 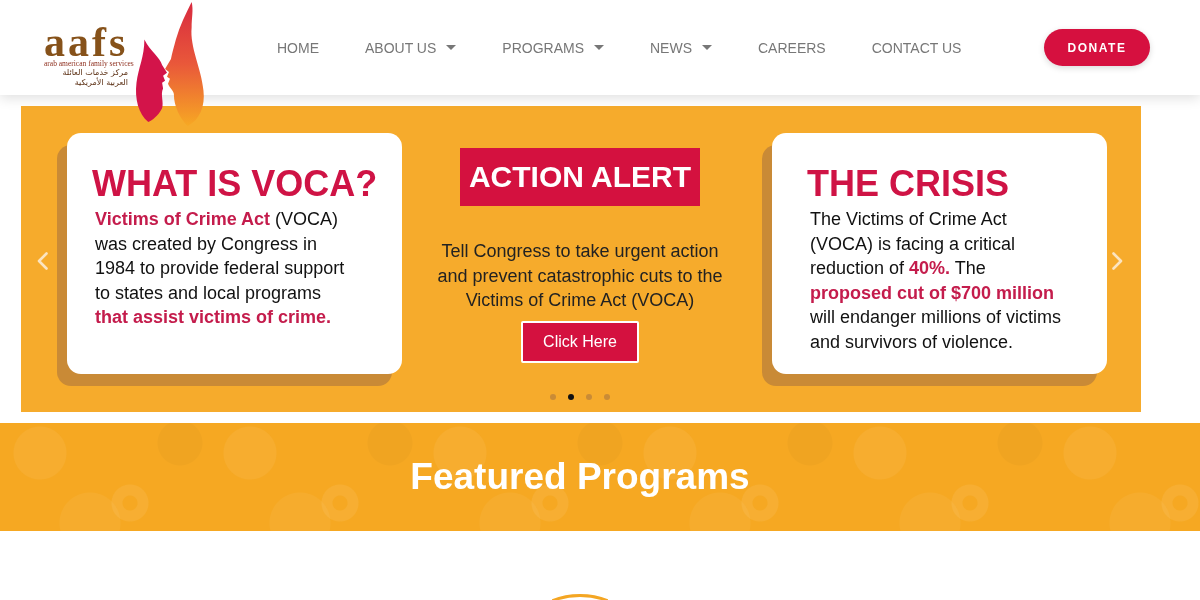 I want to click on nav-link: CONTACT US, so click(x=916, y=47).